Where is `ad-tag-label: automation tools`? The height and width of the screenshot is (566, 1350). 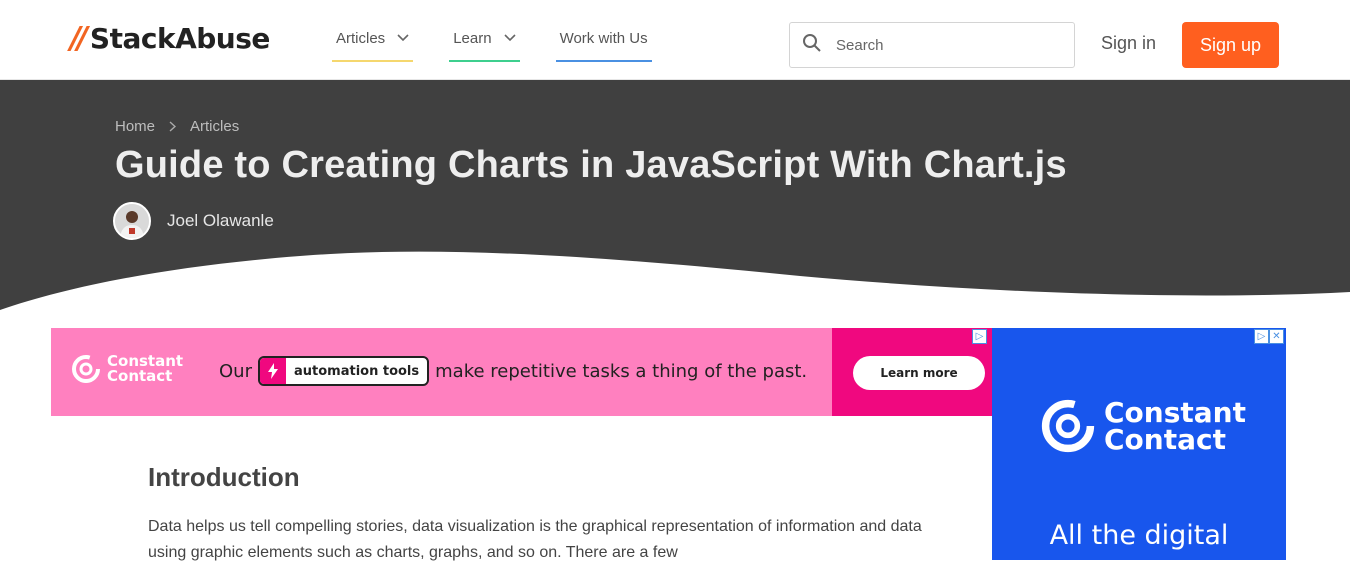
ad-tag-label: automation tools is located at coordinates (356, 371).